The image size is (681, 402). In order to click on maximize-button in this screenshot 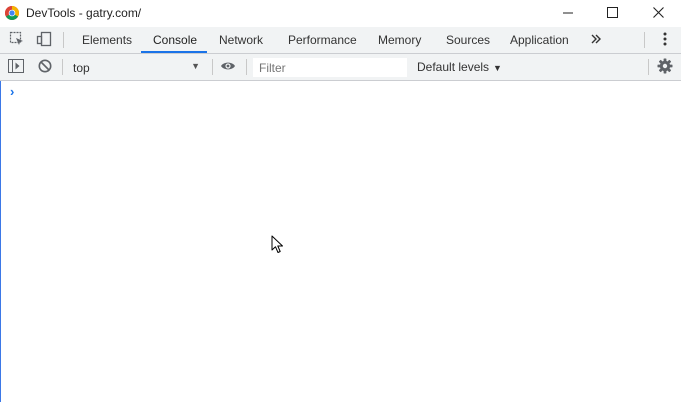, I will do `click(612, 13)`.